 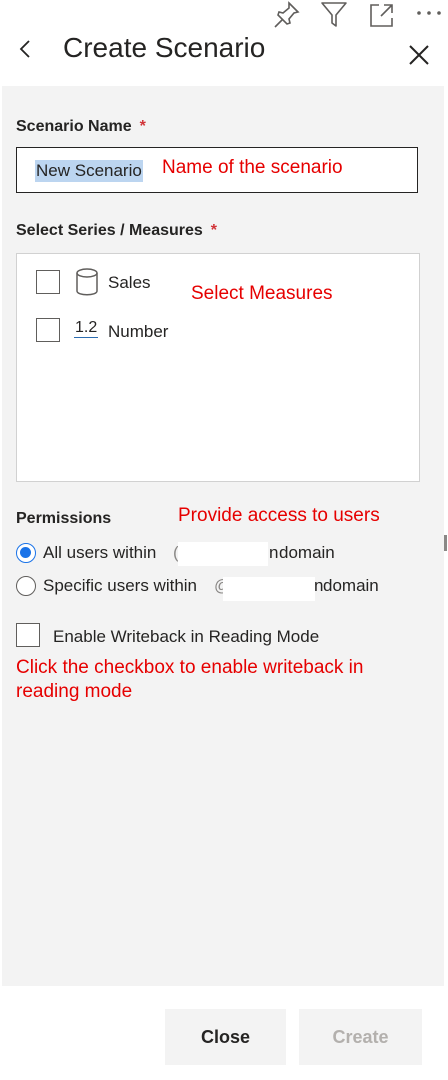 What do you see at coordinates (429, 15) in the screenshot?
I see `more-icon` at bounding box center [429, 15].